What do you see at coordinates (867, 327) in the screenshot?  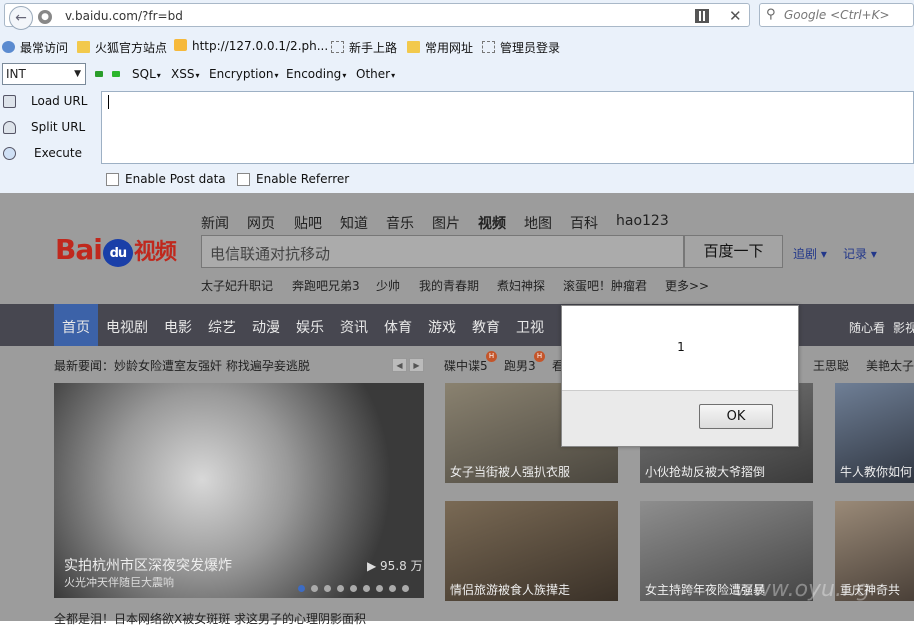 I see `channel-random: 随心看` at bounding box center [867, 327].